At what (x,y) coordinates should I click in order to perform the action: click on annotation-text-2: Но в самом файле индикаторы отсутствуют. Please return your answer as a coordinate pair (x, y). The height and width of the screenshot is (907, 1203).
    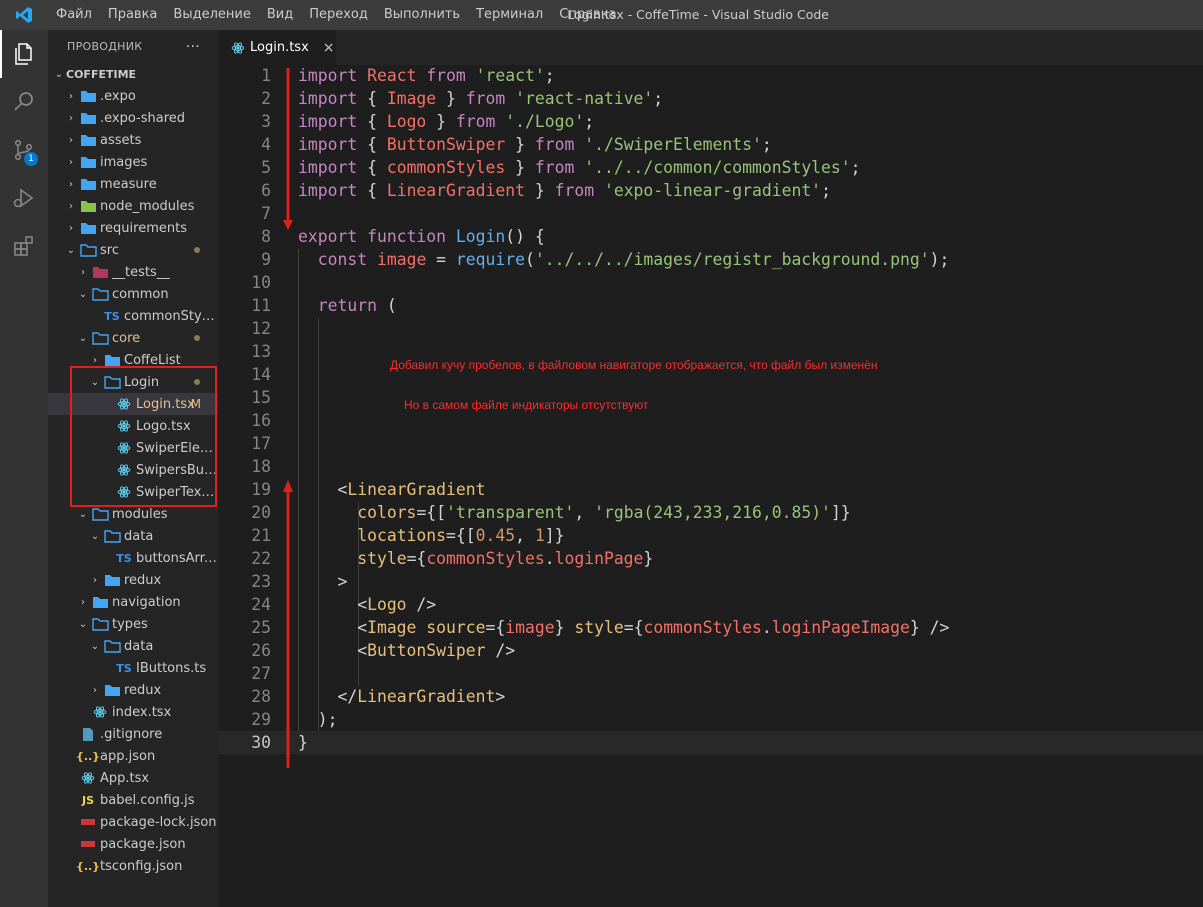
    Looking at the image, I should click on (526, 405).